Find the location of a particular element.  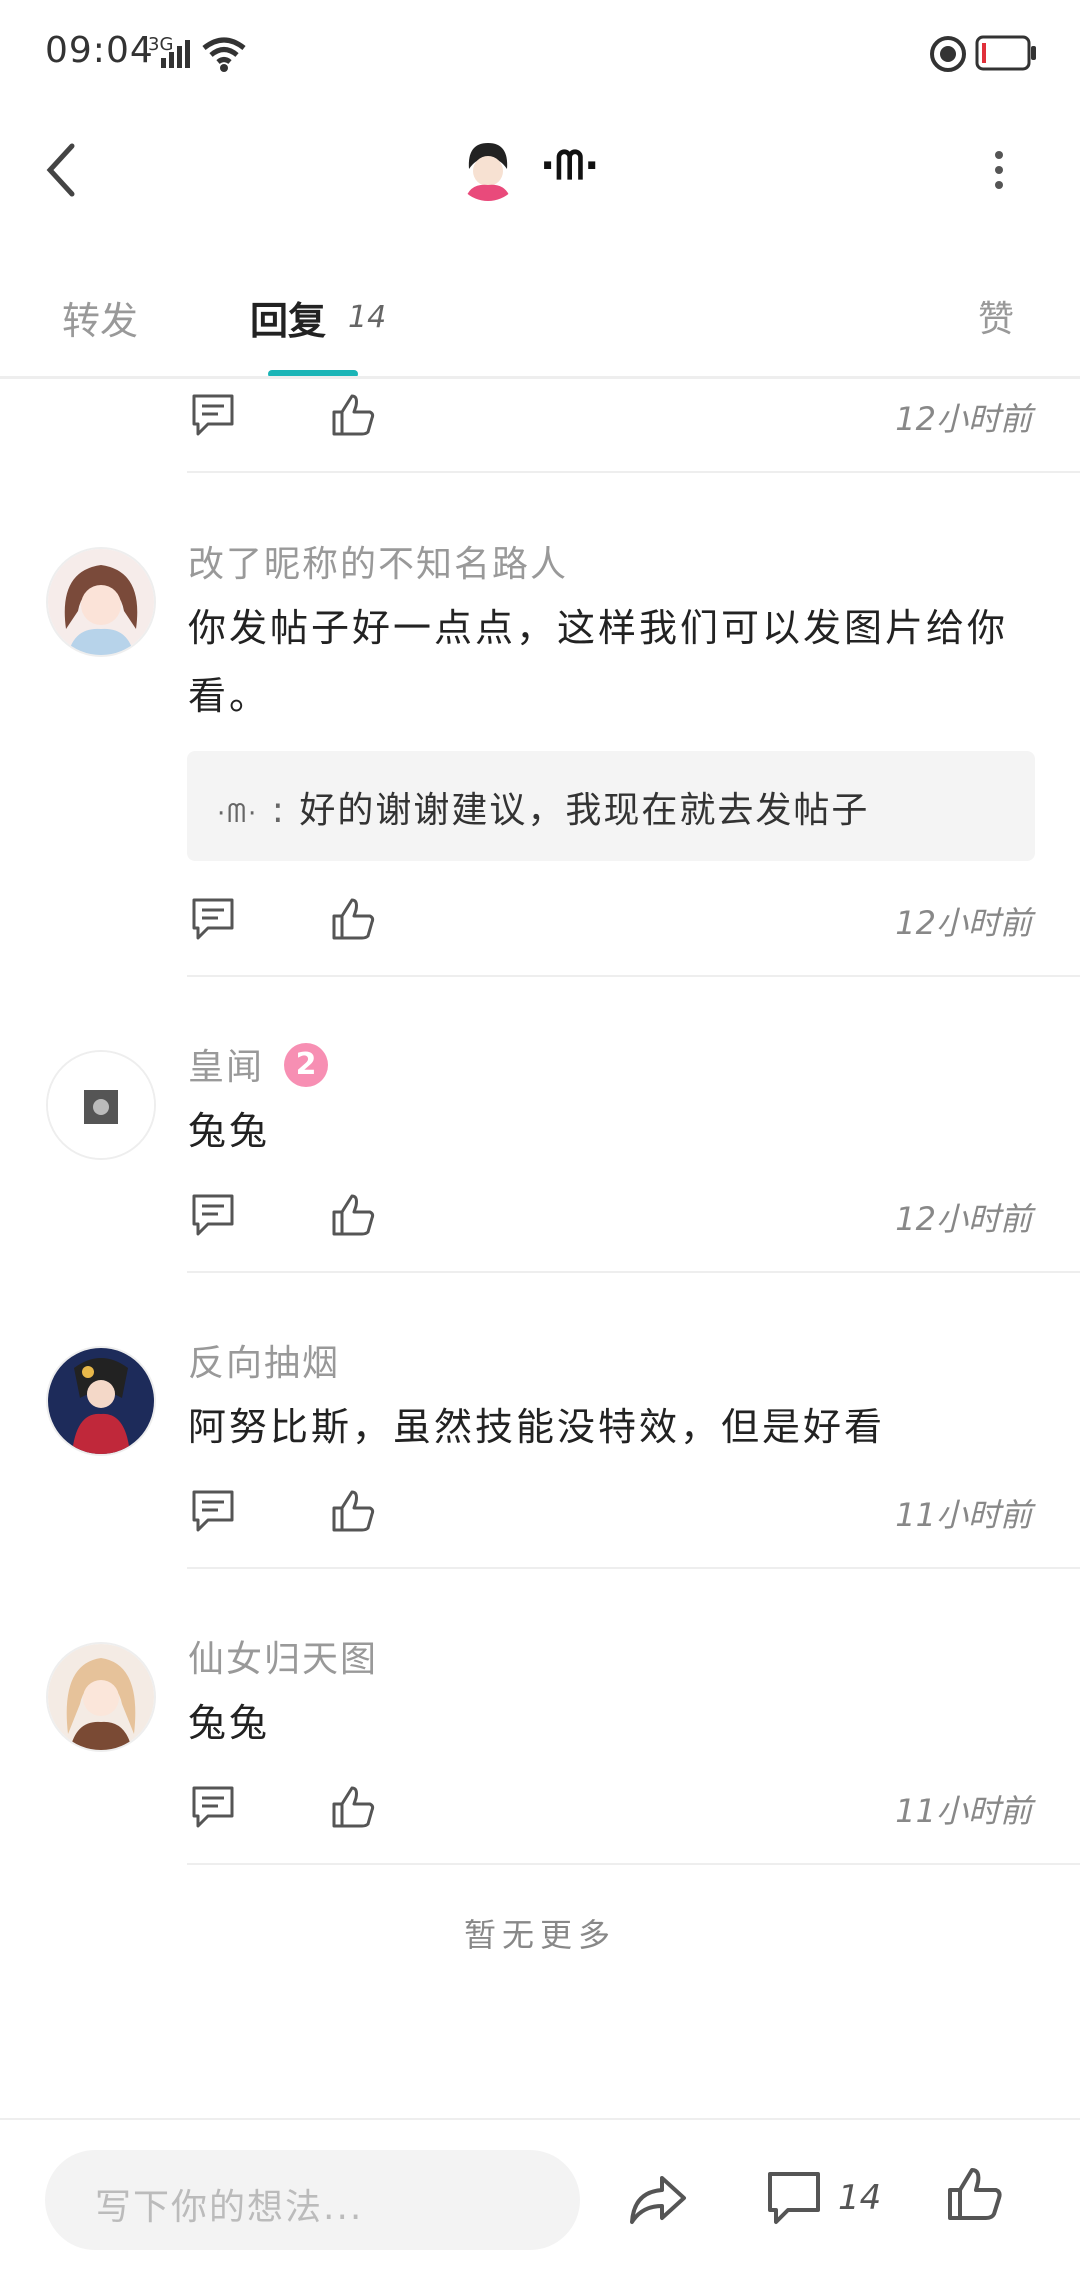

tab-like: 赞 is located at coordinates (996, 316).